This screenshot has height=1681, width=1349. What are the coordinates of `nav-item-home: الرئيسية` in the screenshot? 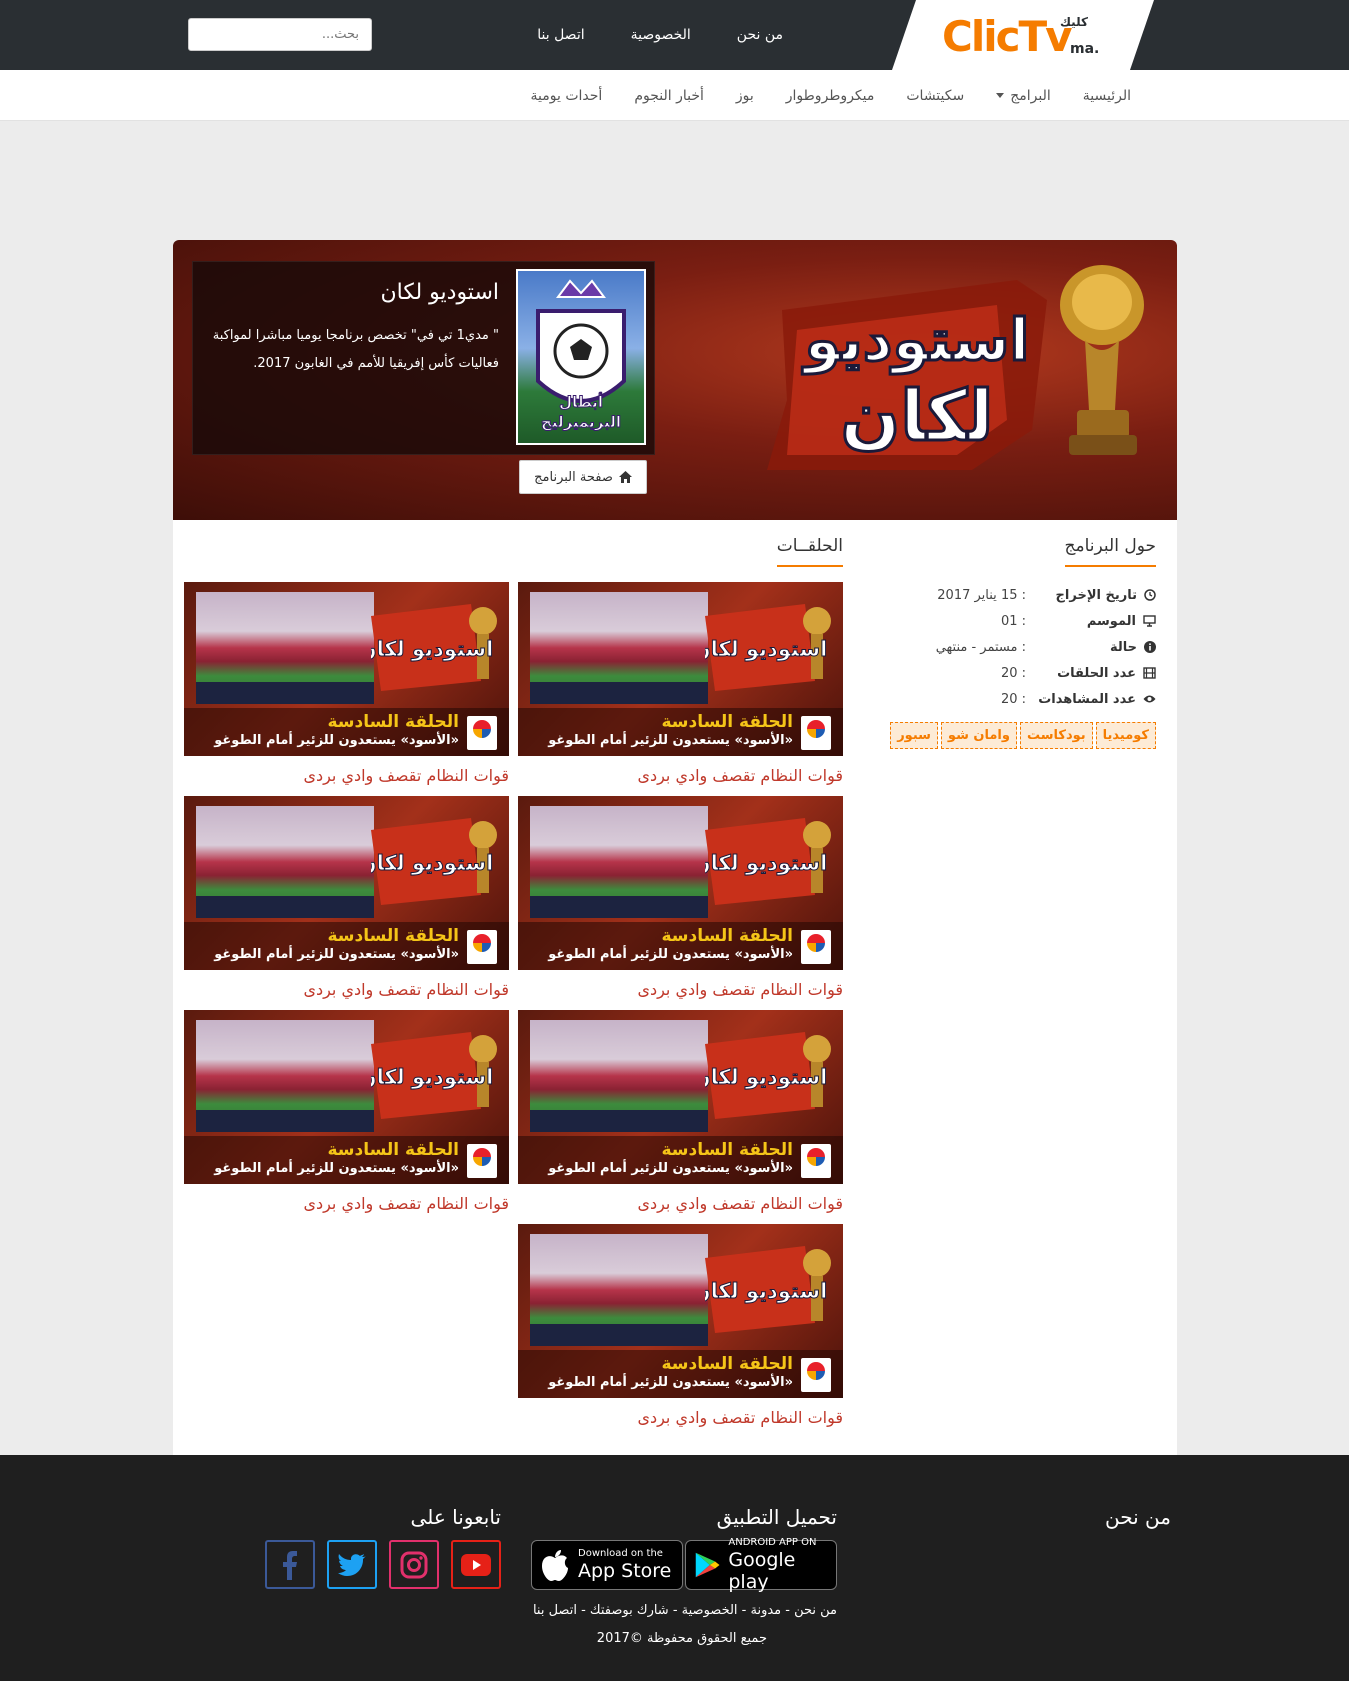 It's located at (1107, 96).